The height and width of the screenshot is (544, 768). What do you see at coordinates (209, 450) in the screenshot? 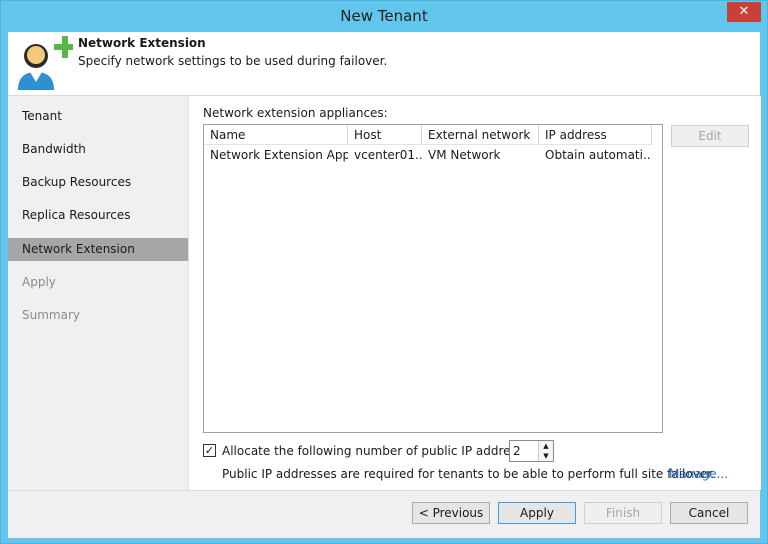
I see `allocate-ip-checkbox: ✓` at bounding box center [209, 450].